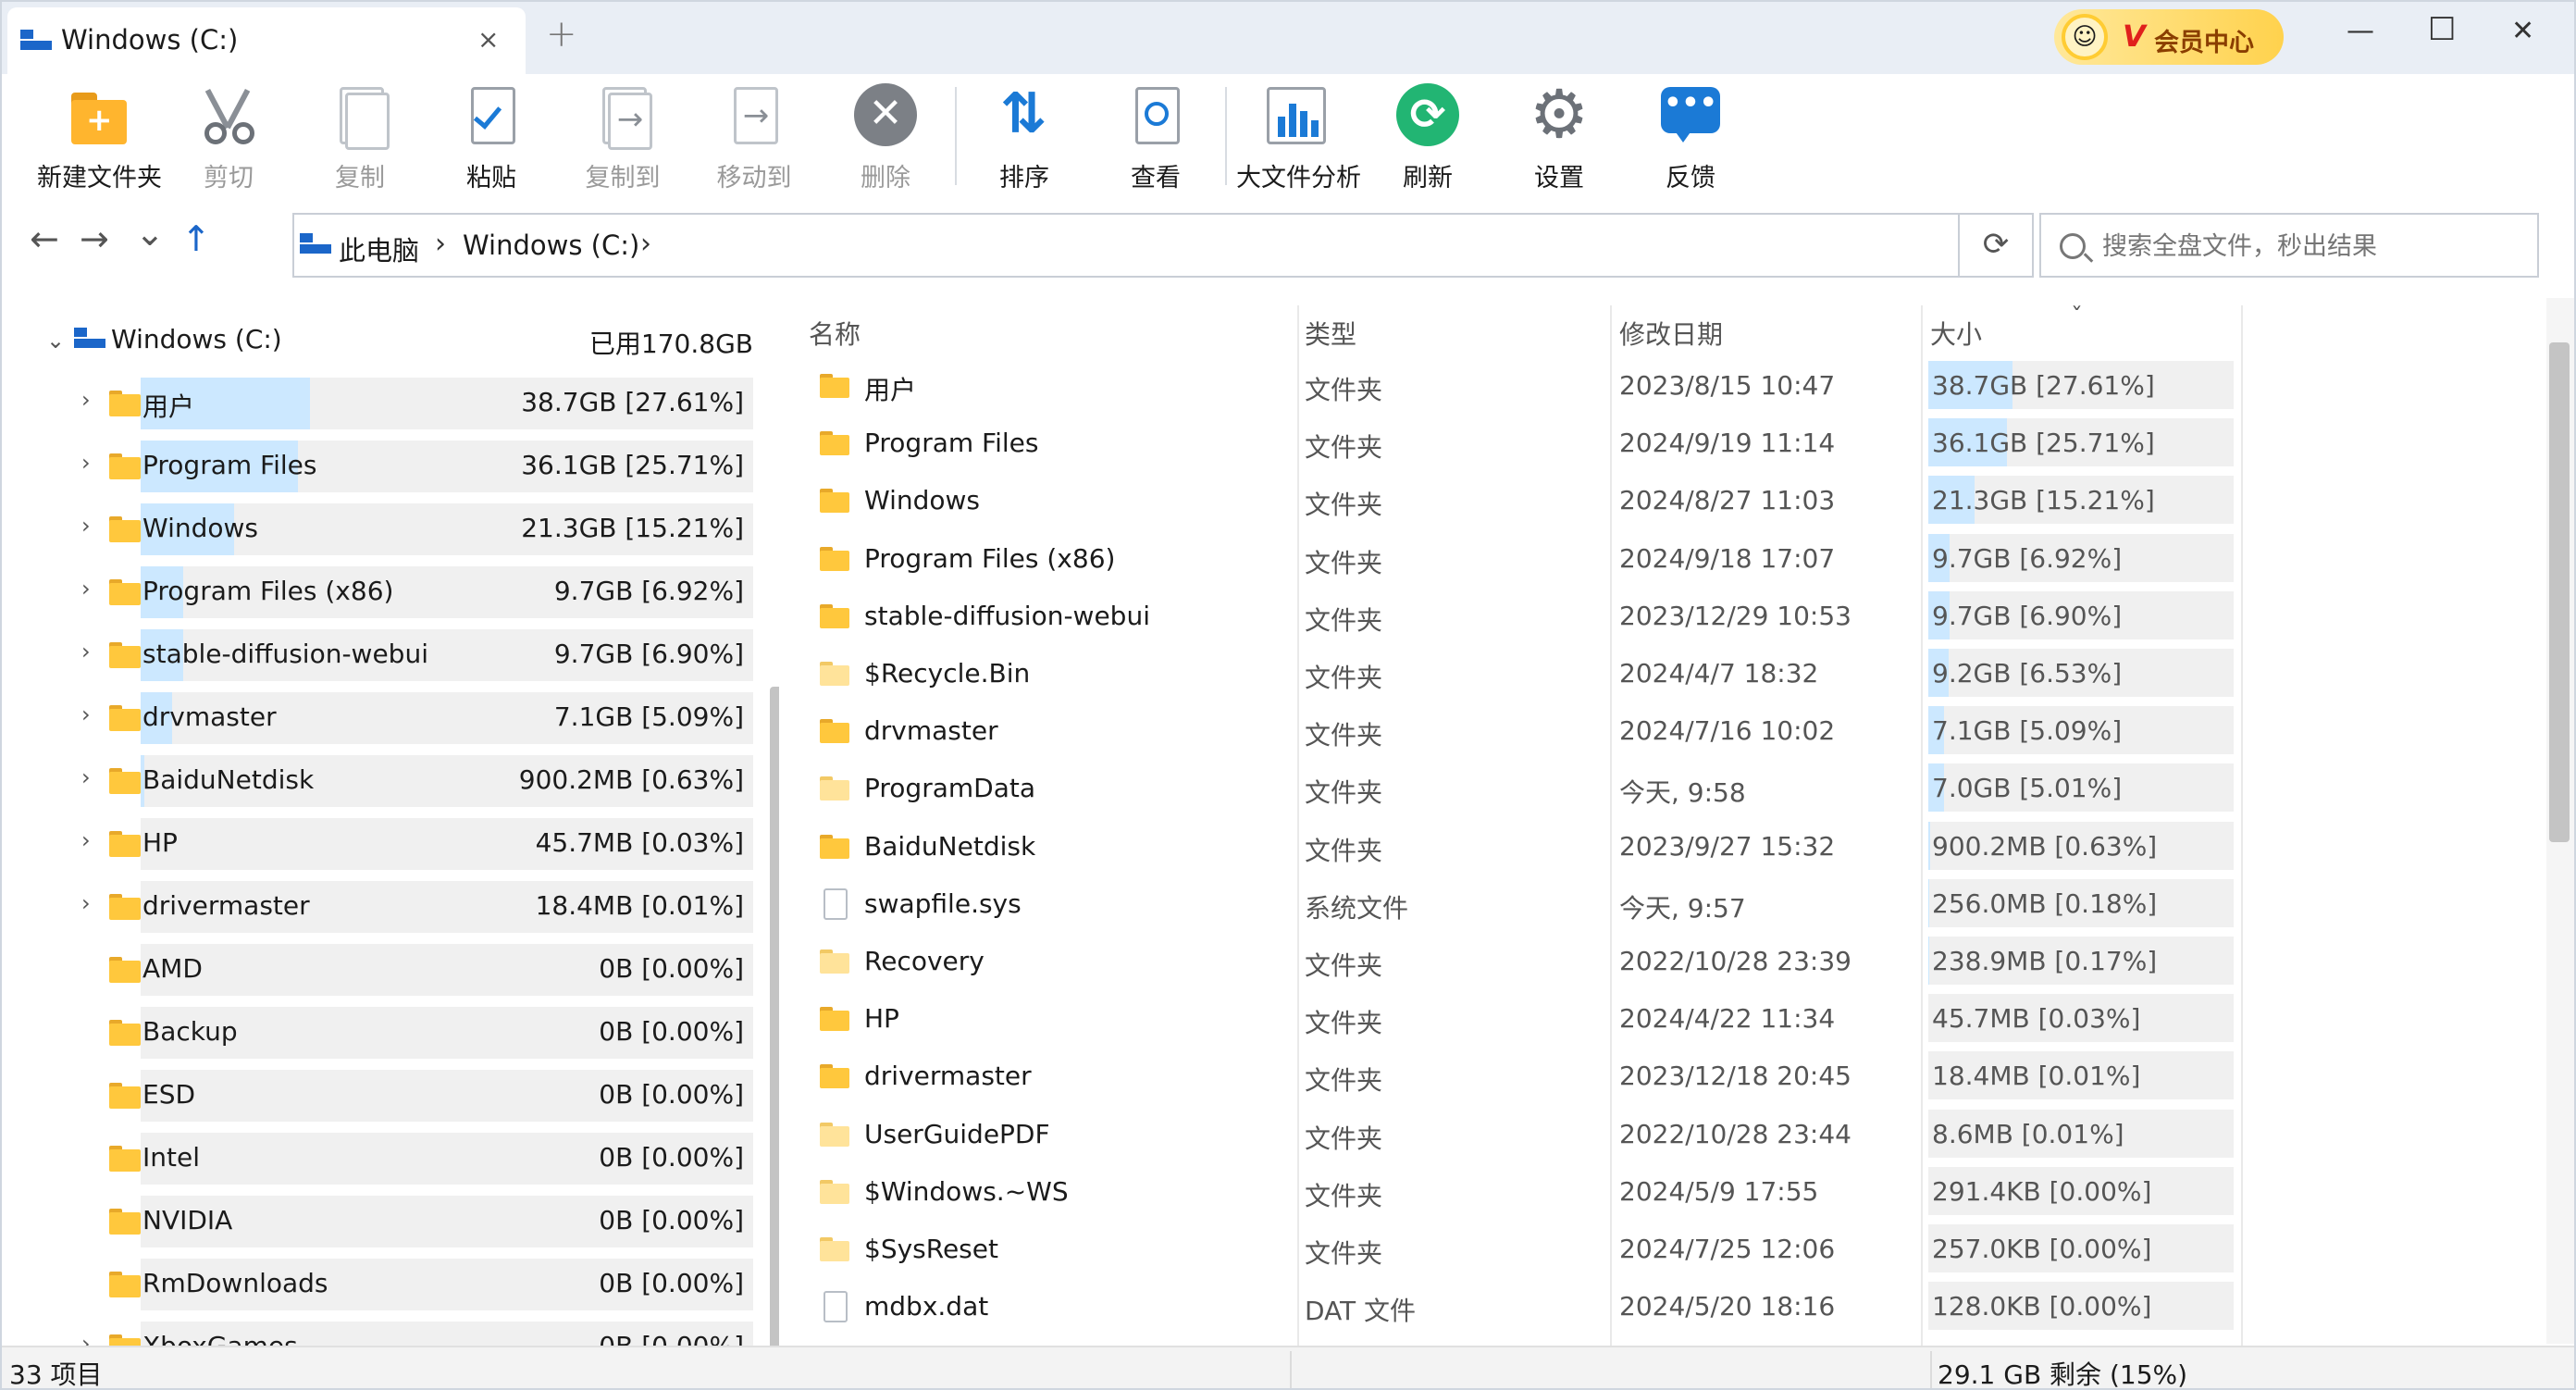  Describe the element at coordinates (1728, 731) in the screenshot. I see `file-date: 2024/7/16 10:02` at that location.